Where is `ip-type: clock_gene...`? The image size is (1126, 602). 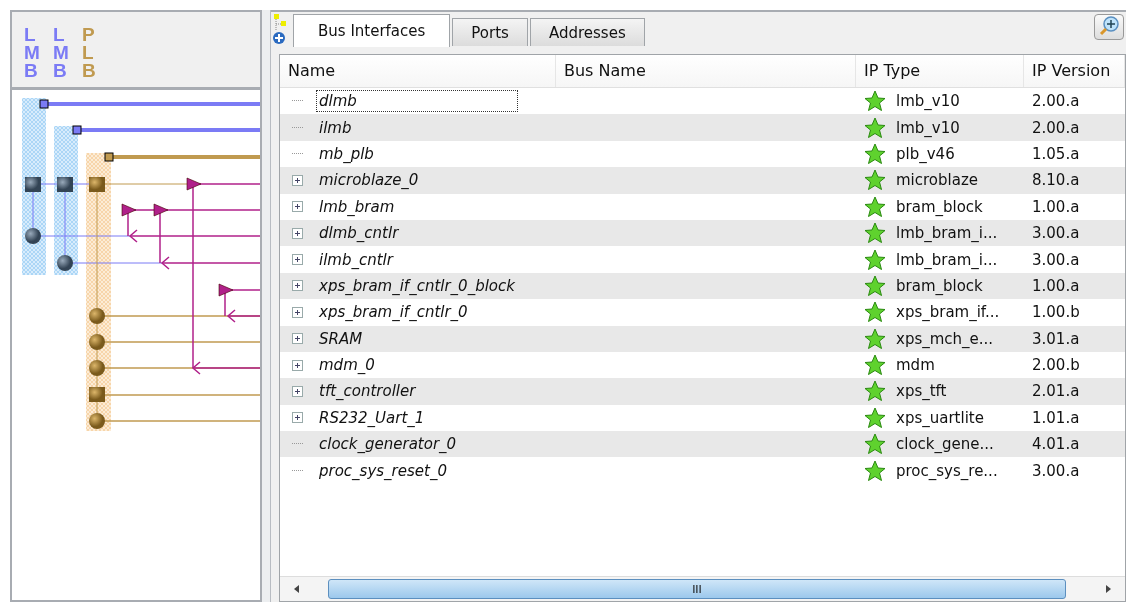
ip-type: clock_gene... is located at coordinates (945, 444).